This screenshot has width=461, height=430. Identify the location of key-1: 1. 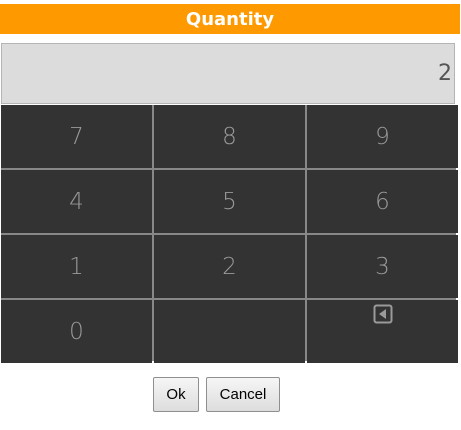
(76, 266).